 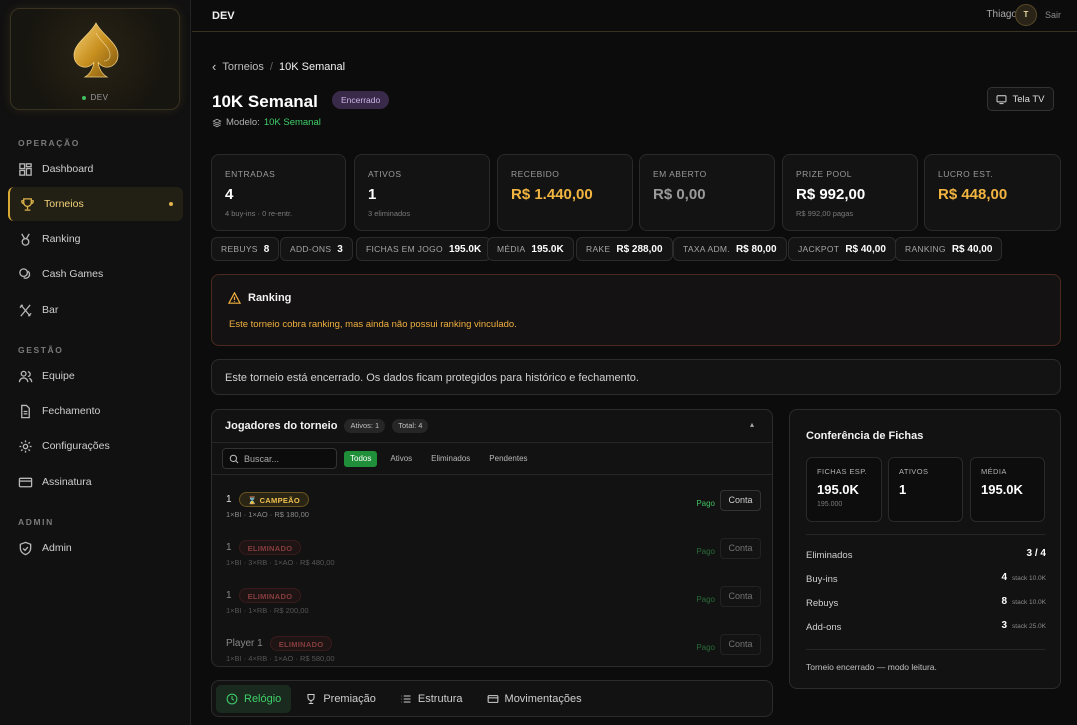 I want to click on logo-env-label: DEV, so click(x=95, y=97).